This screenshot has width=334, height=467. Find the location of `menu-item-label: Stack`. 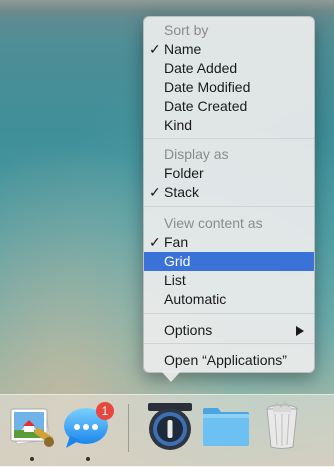

menu-item-label: Stack is located at coordinates (182, 192).